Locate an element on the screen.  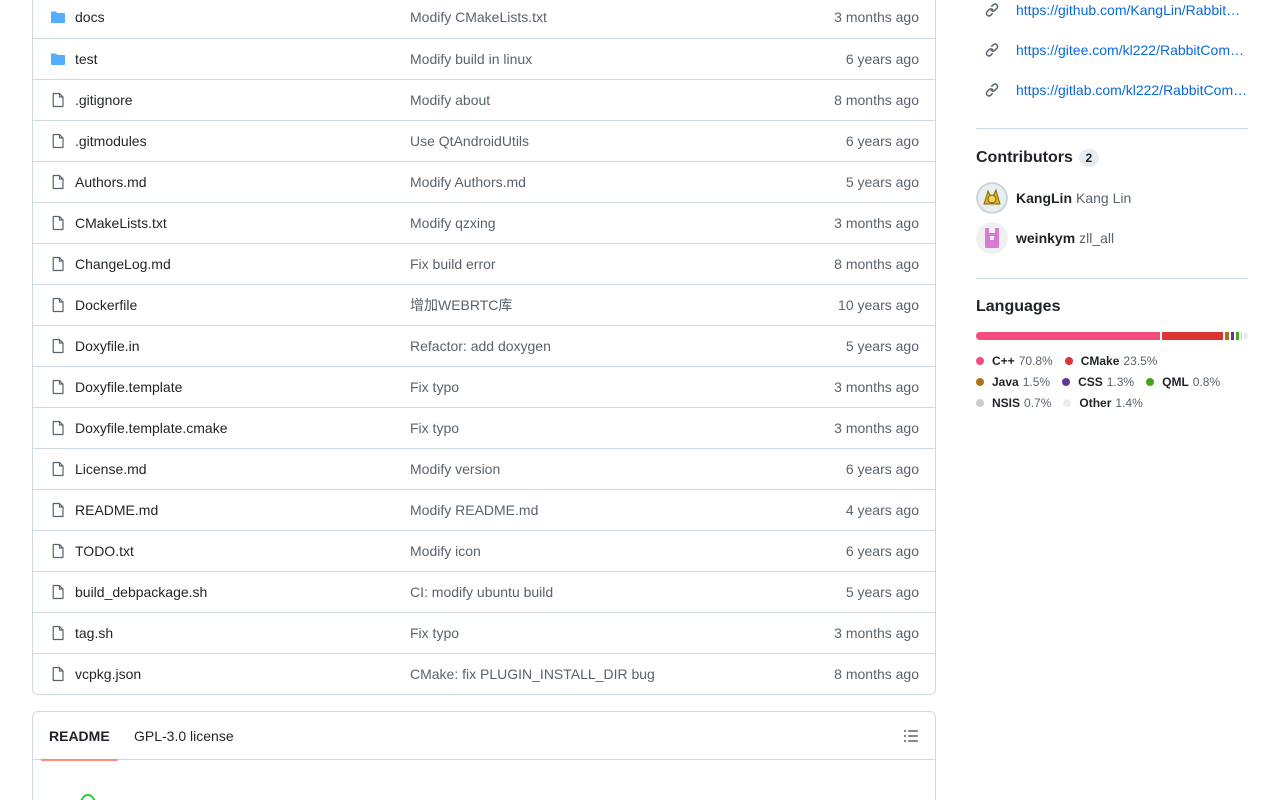
sidebar-link-github: https://github.com/KangLin/RabbitCommon is located at coordinates (1112, 10).